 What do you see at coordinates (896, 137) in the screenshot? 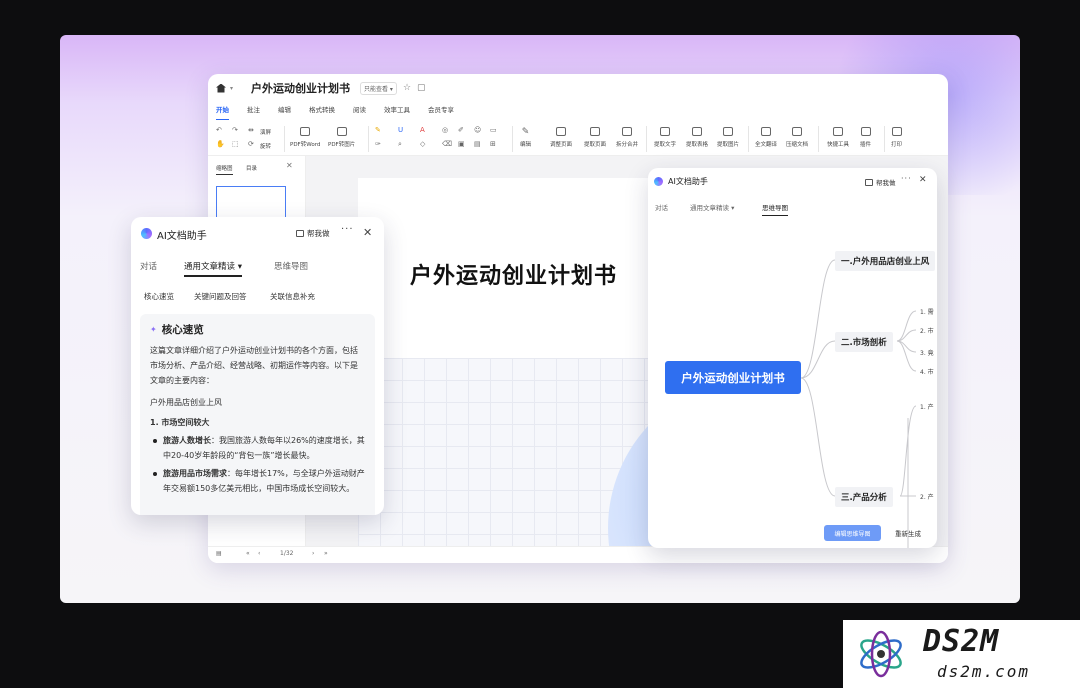
I see `print-button: 打印` at bounding box center [896, 137].